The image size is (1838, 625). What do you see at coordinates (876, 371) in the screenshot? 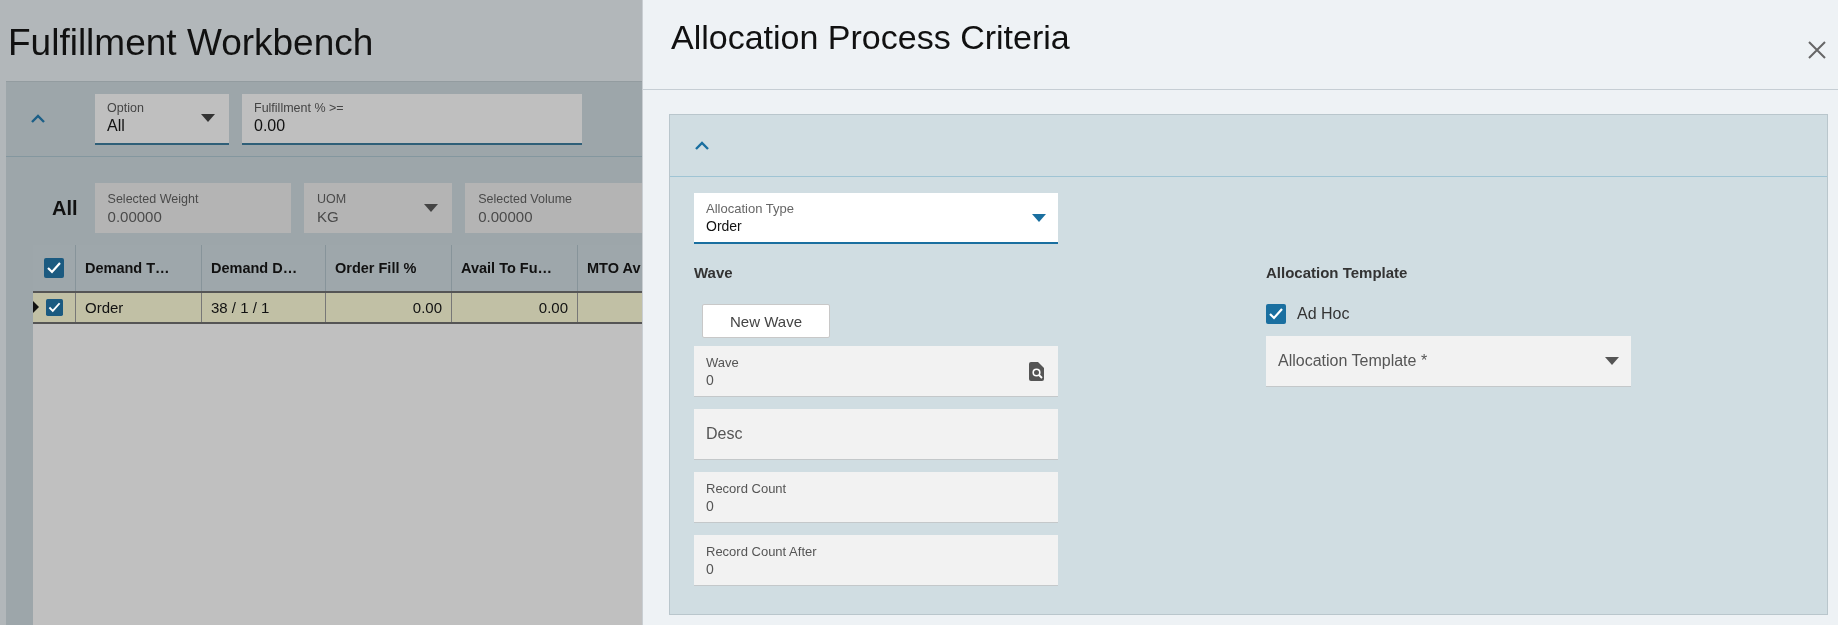
I see `lookup-field: Wave 0` at bounding box center [876, 371].